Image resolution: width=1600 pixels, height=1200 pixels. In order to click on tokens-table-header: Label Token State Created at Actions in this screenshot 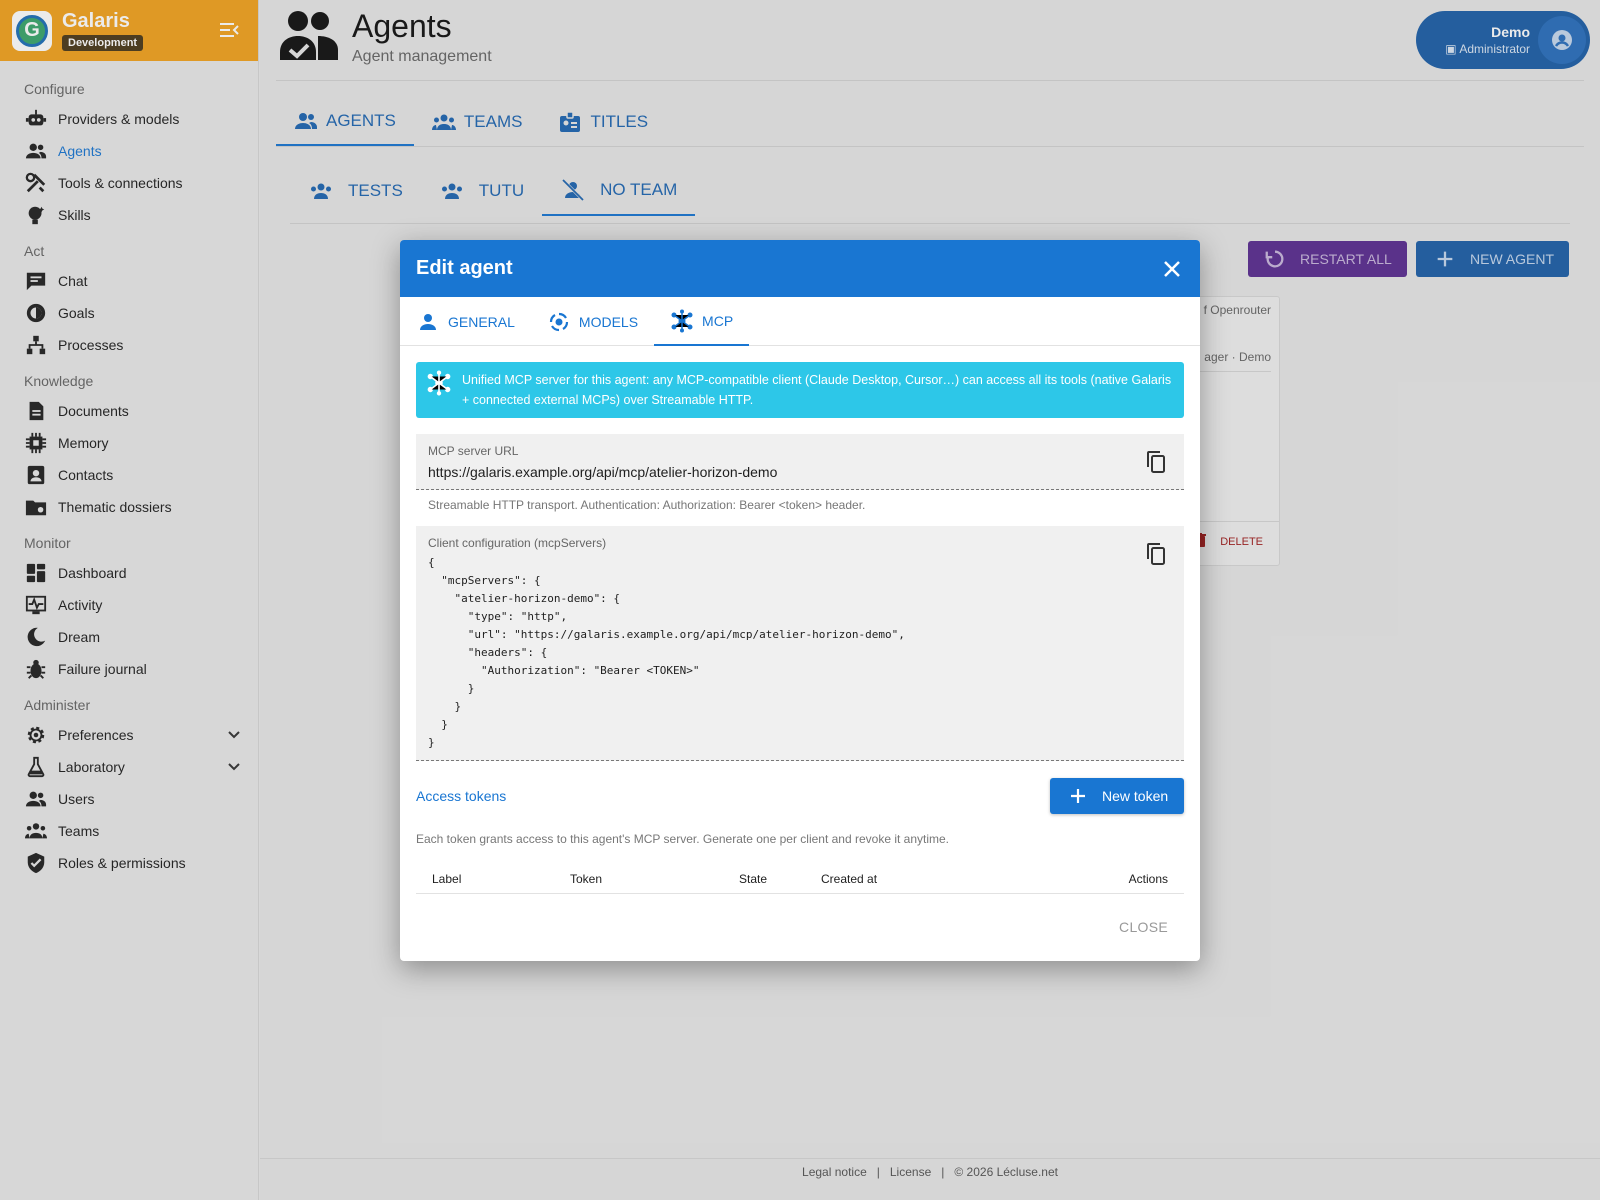, I will do `click(800, 879)`.